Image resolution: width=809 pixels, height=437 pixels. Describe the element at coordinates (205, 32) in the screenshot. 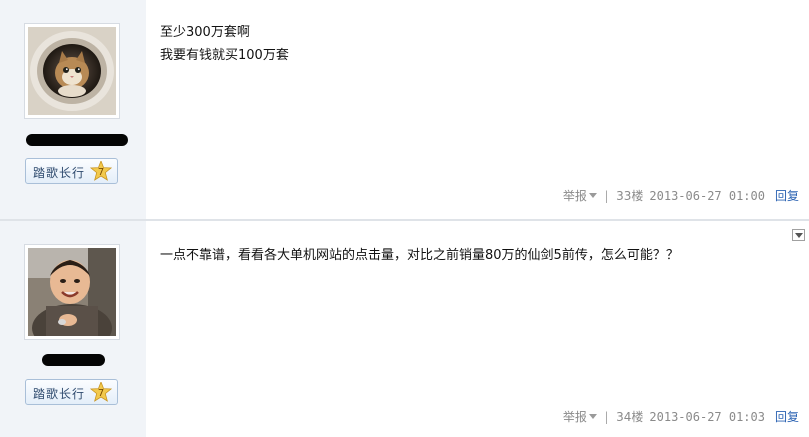

I see `content-line: 至少300万套啊` at that location.